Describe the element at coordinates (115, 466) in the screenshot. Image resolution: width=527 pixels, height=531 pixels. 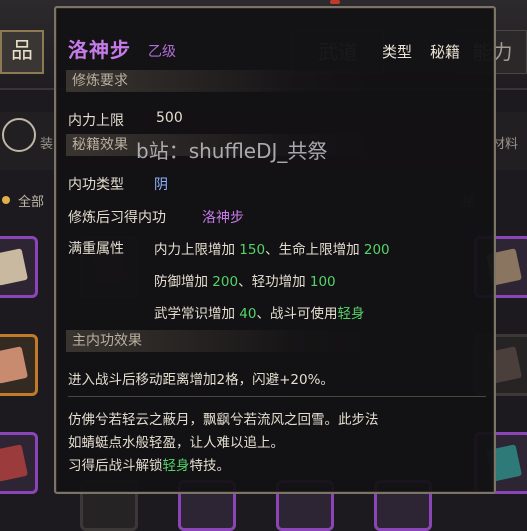
I see `text-run: 习得后战斗解锁` at that location.